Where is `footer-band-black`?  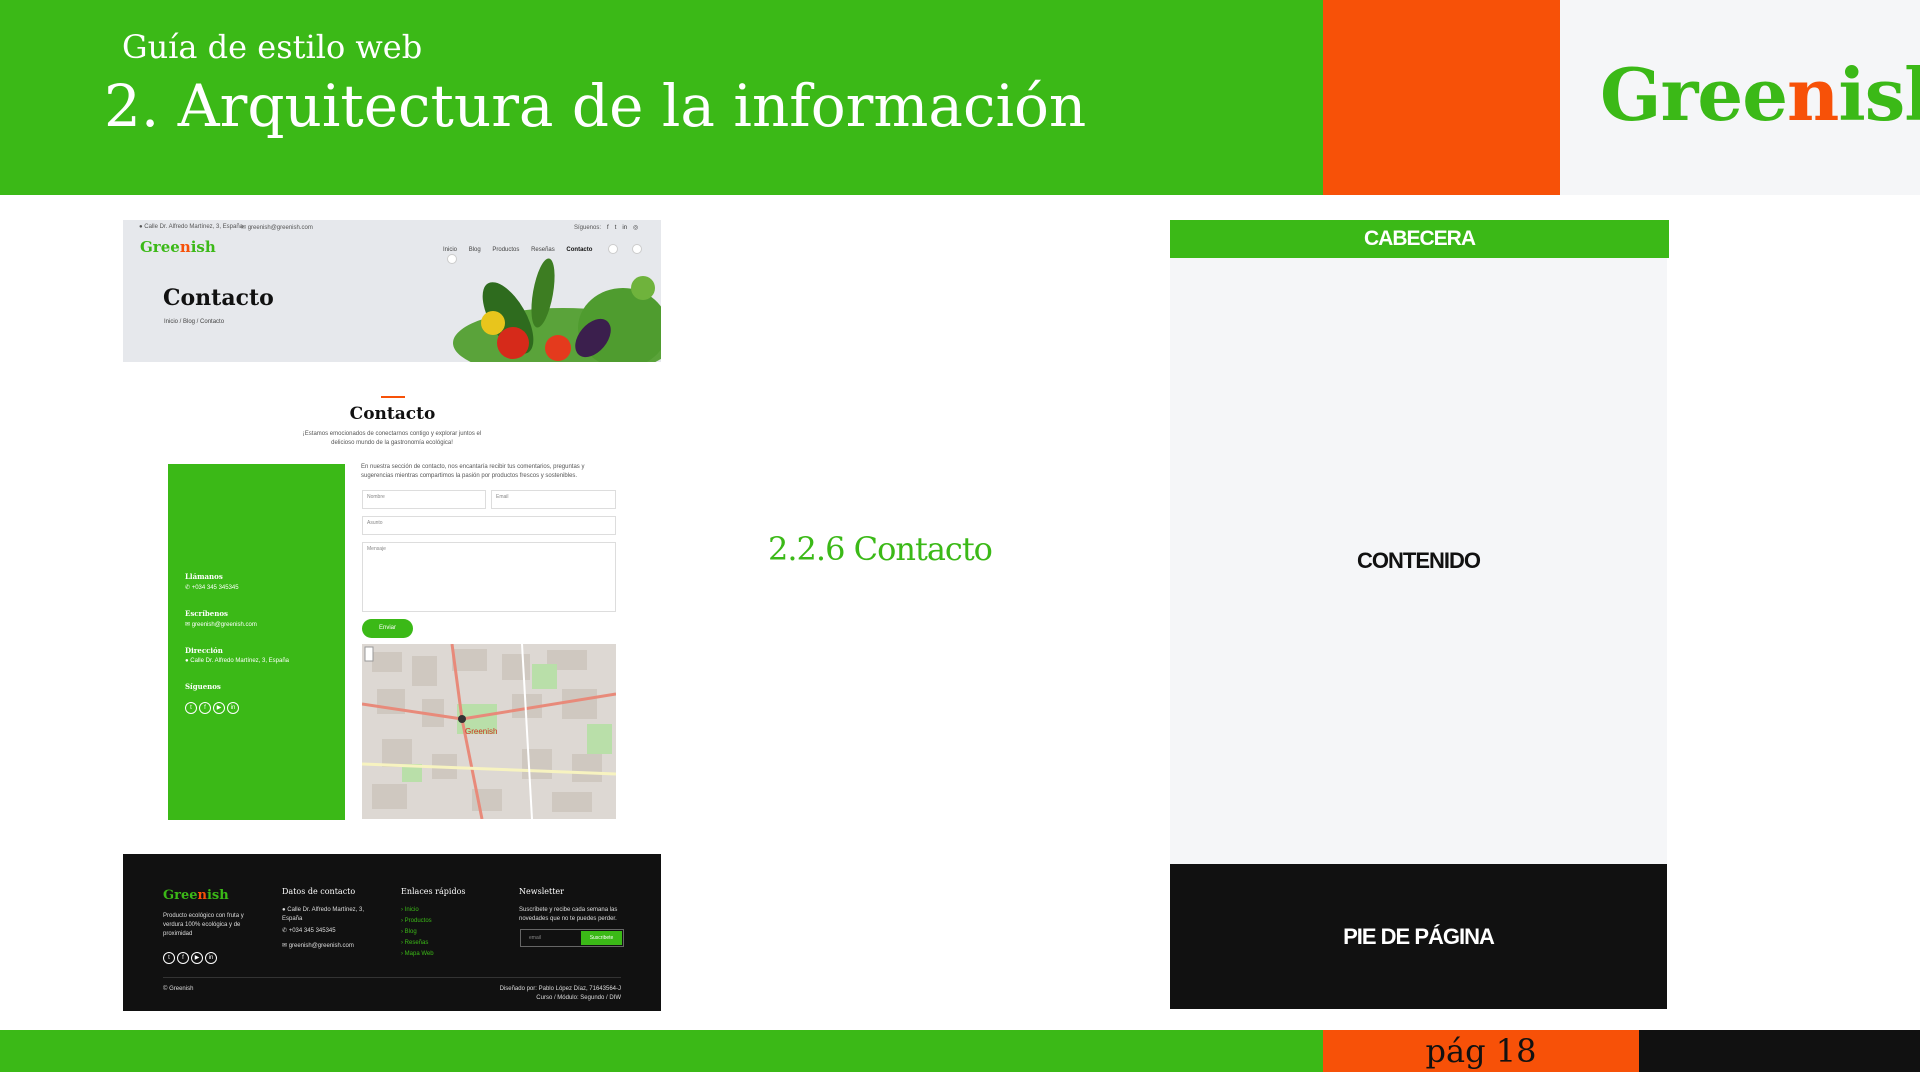
footer-band-black is located at coordinates (1779, 1051).